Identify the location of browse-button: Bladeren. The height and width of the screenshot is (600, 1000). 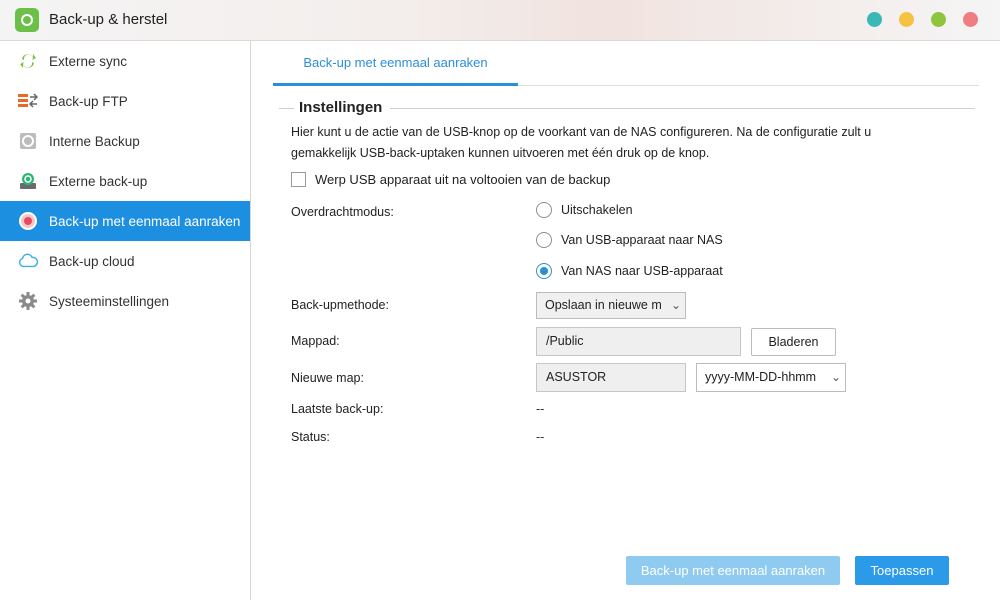
(793, 342).